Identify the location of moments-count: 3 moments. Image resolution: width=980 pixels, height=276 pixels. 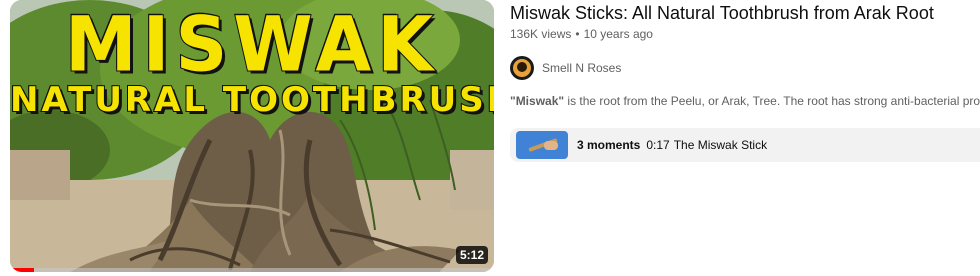
(609, 145).